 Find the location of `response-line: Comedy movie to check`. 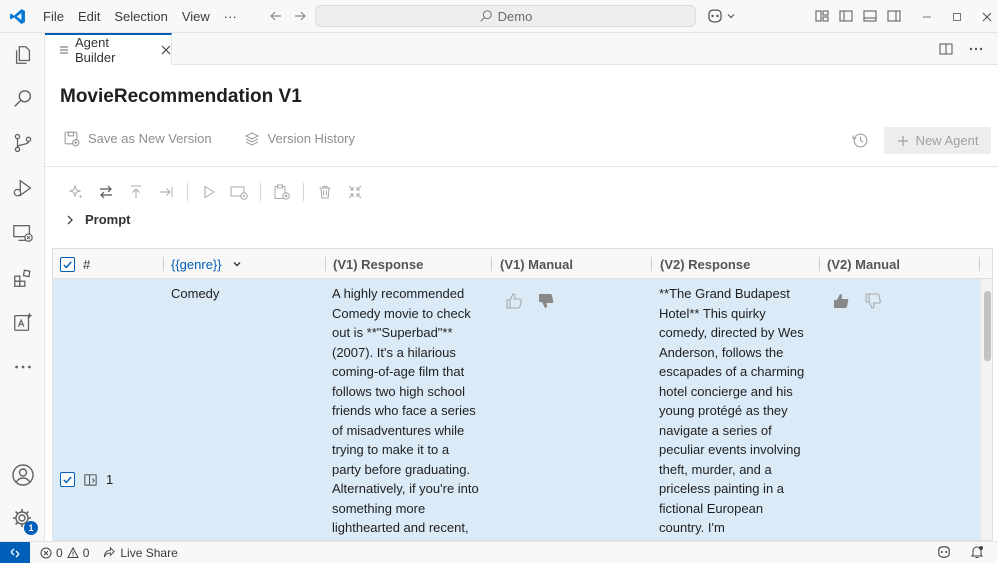

response-line: Comedy movie to check is located at coordinates (401, 313).